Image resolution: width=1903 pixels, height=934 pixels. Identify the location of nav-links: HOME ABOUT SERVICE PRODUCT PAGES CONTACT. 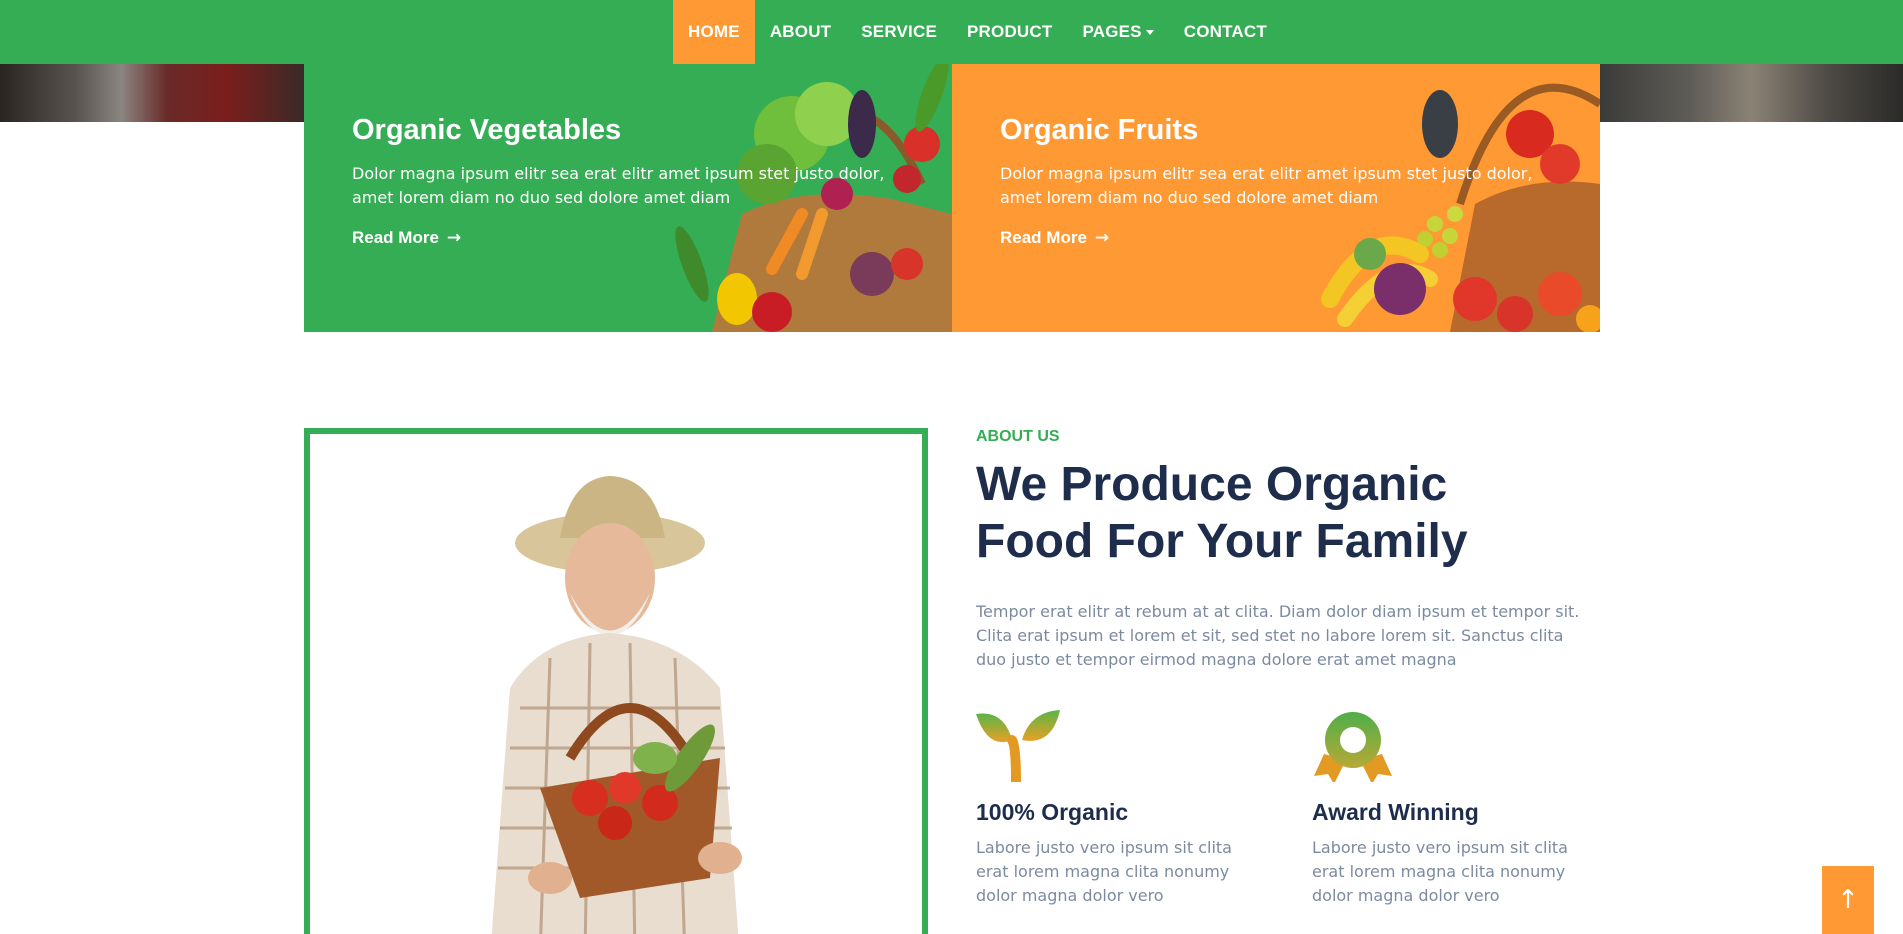
(977, 32).